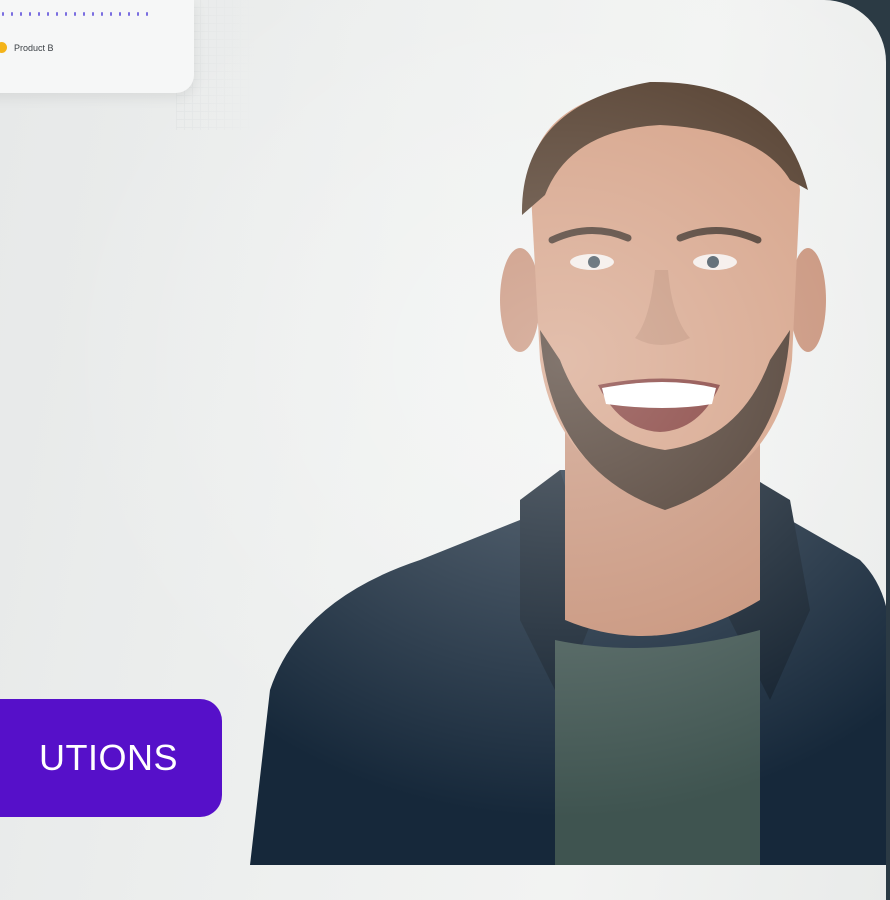  I want to click on dotted-line-decoration, so click(75, 14).